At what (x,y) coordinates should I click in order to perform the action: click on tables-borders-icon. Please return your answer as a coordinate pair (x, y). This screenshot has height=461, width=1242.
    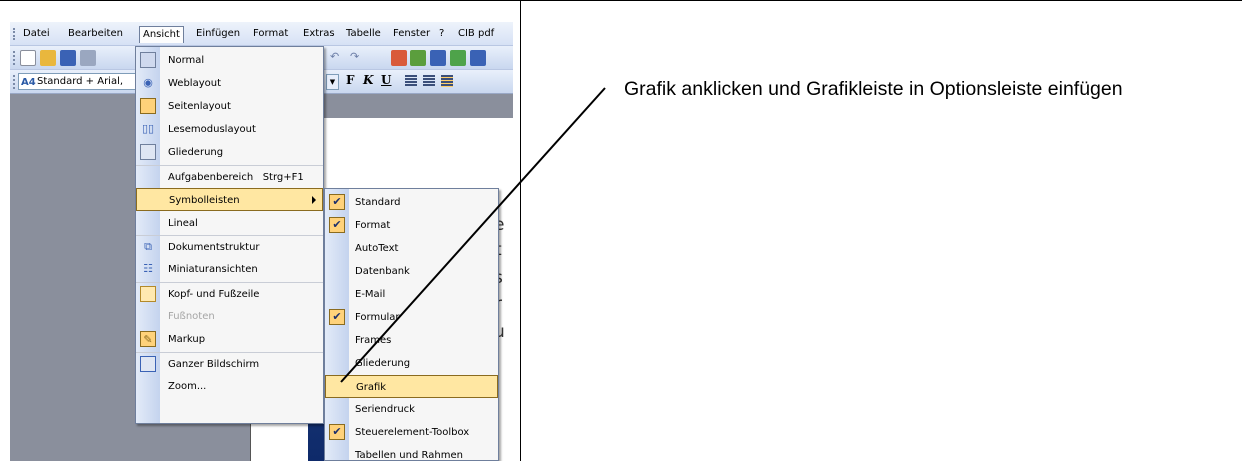
    Looking at the image, I should click on (418, 58).